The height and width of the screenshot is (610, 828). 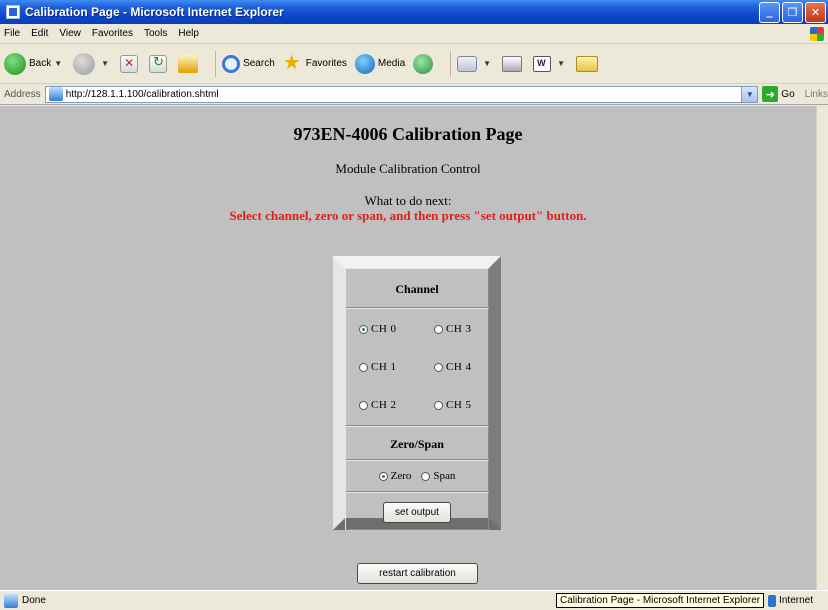 What do you see at coordinates (384, 405) in the screenshot?
I see `channel-label: CH 2` at bounding box center [384, 405].